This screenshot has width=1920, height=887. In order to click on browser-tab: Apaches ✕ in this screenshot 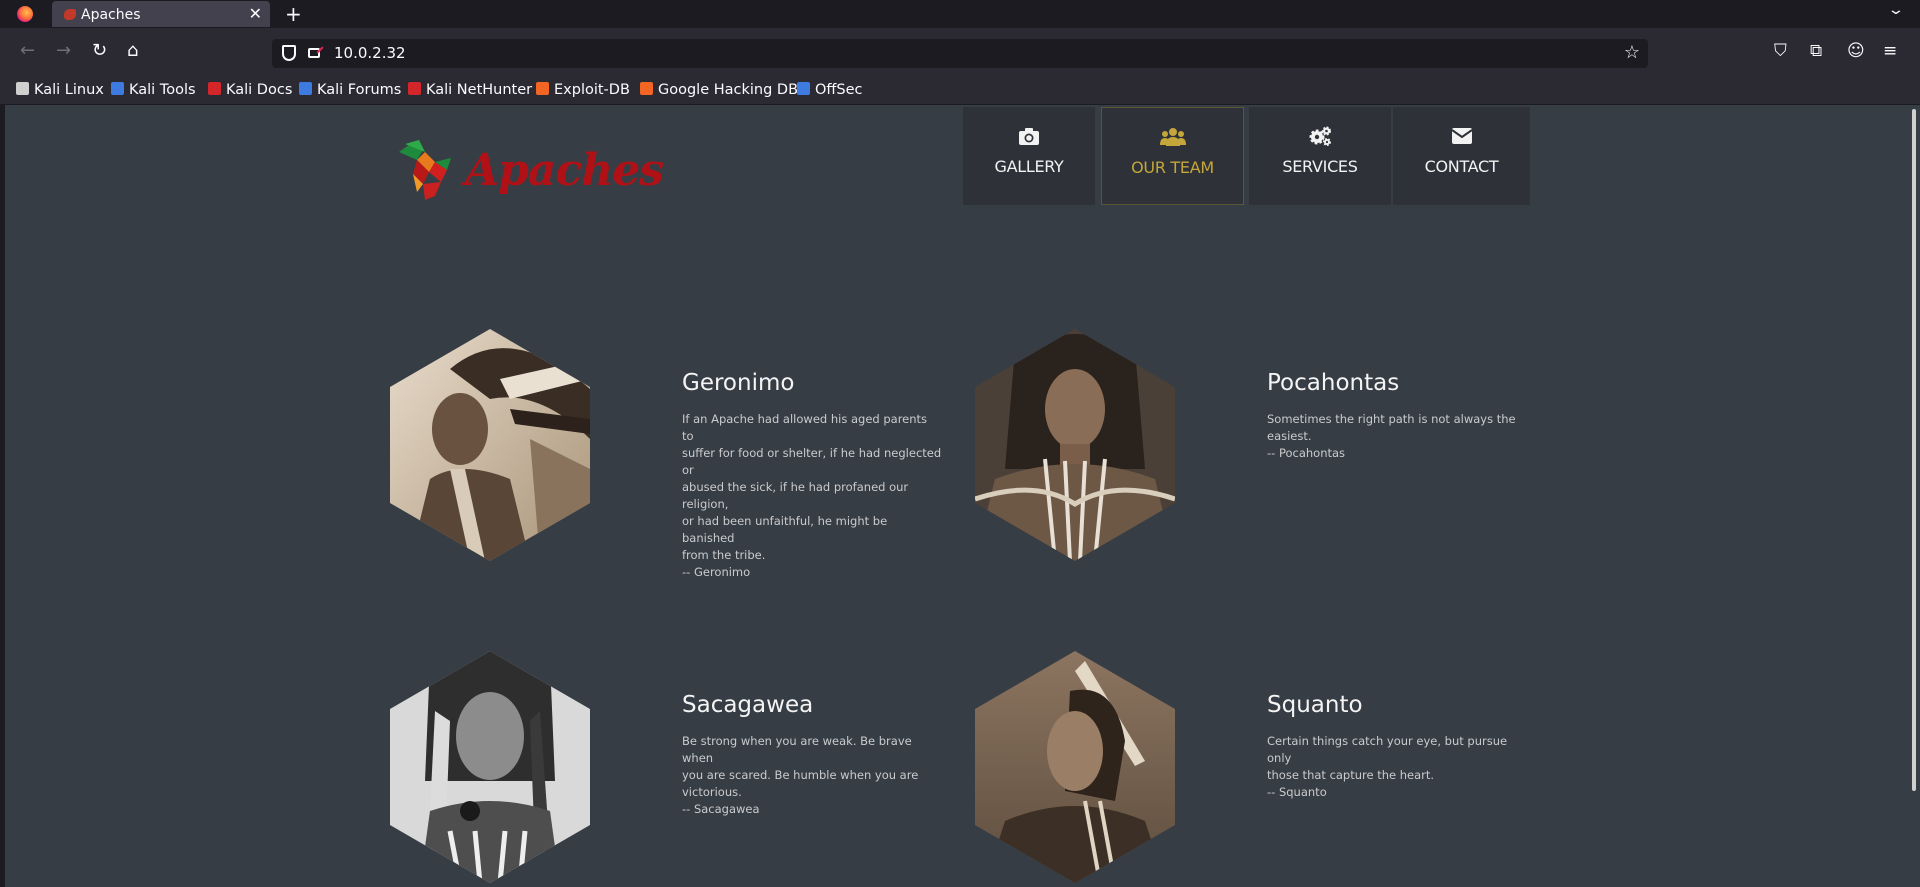, I will do `click(161, 14)`.